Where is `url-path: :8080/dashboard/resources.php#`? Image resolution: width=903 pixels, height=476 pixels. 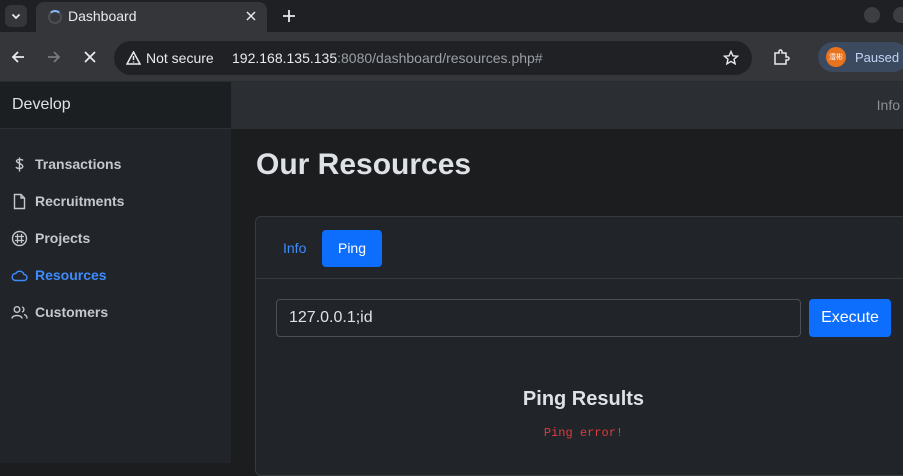 url-path: :8080/dashboard/resources.php# is located at coordinates (440, 58).